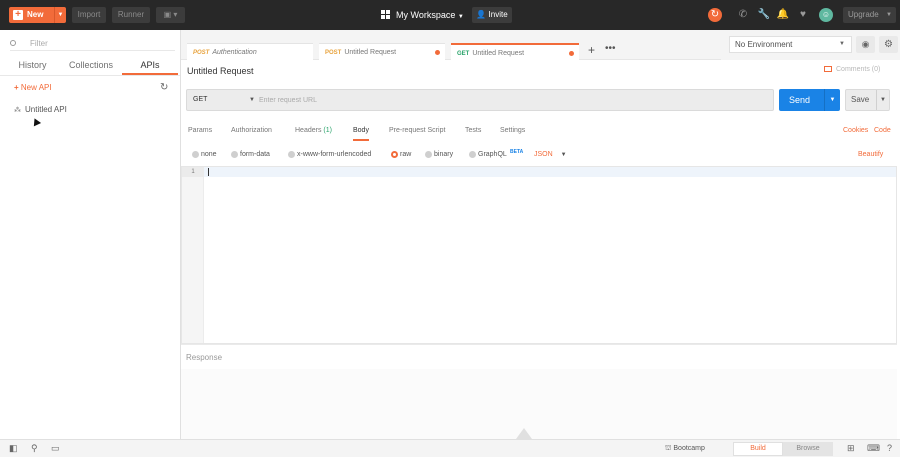  What do you see at coordinates (426, 15) in the screenshot?
I see `workspace-label: My Workspace` at bounding box center [426, 15].